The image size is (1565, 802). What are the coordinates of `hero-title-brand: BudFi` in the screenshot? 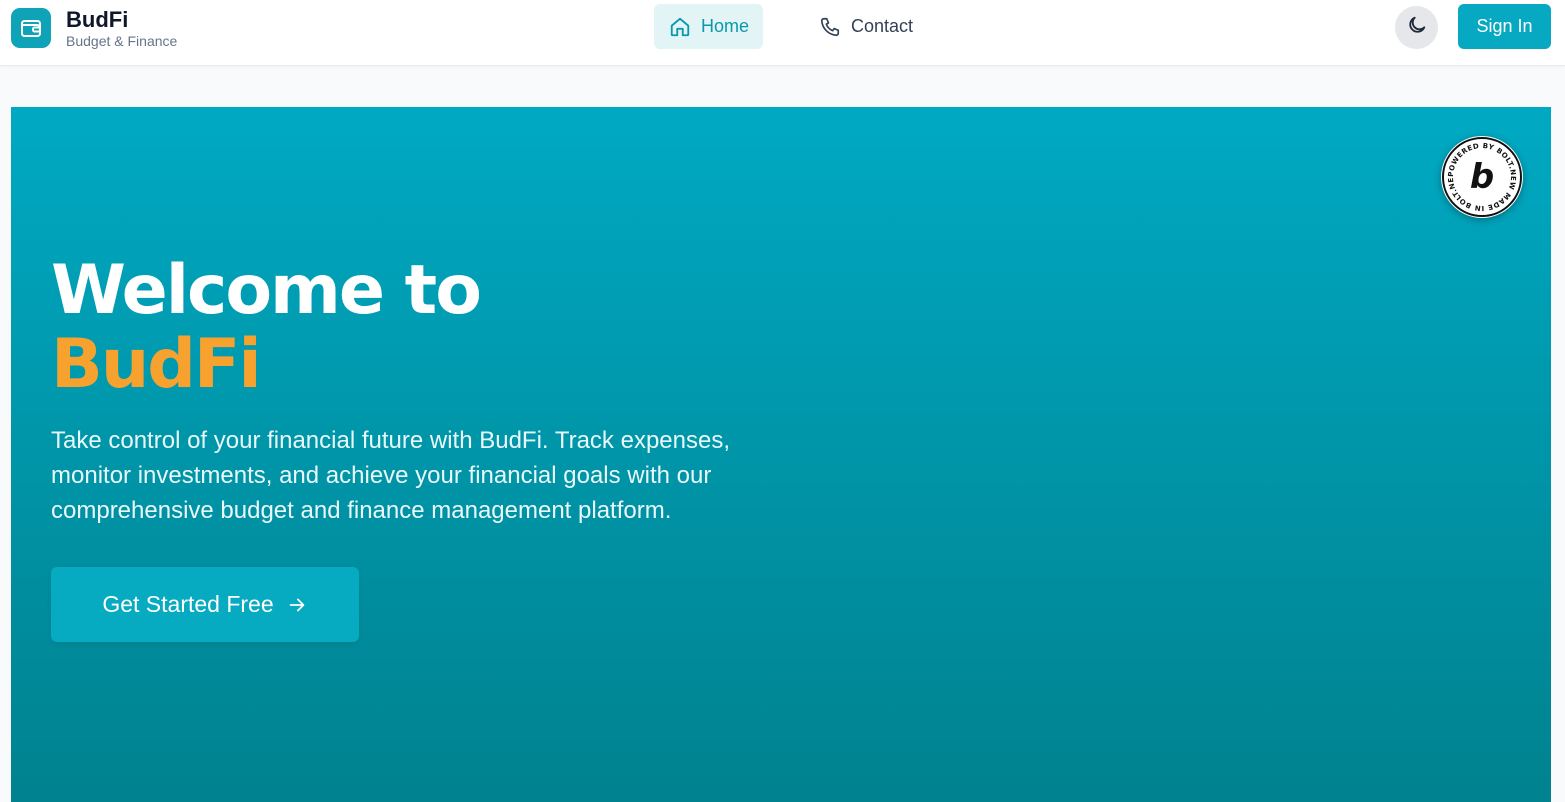 It's located at (156, 364).